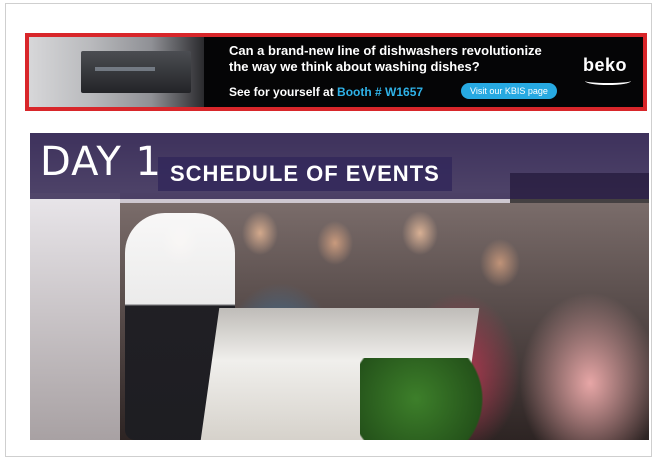 The height and width of the screenshot is (462, 658). Describe the element at coordinates (305, 174) in the screenshot. I see `schedule-title: SCHEDULE OF EVENTS` at that location.